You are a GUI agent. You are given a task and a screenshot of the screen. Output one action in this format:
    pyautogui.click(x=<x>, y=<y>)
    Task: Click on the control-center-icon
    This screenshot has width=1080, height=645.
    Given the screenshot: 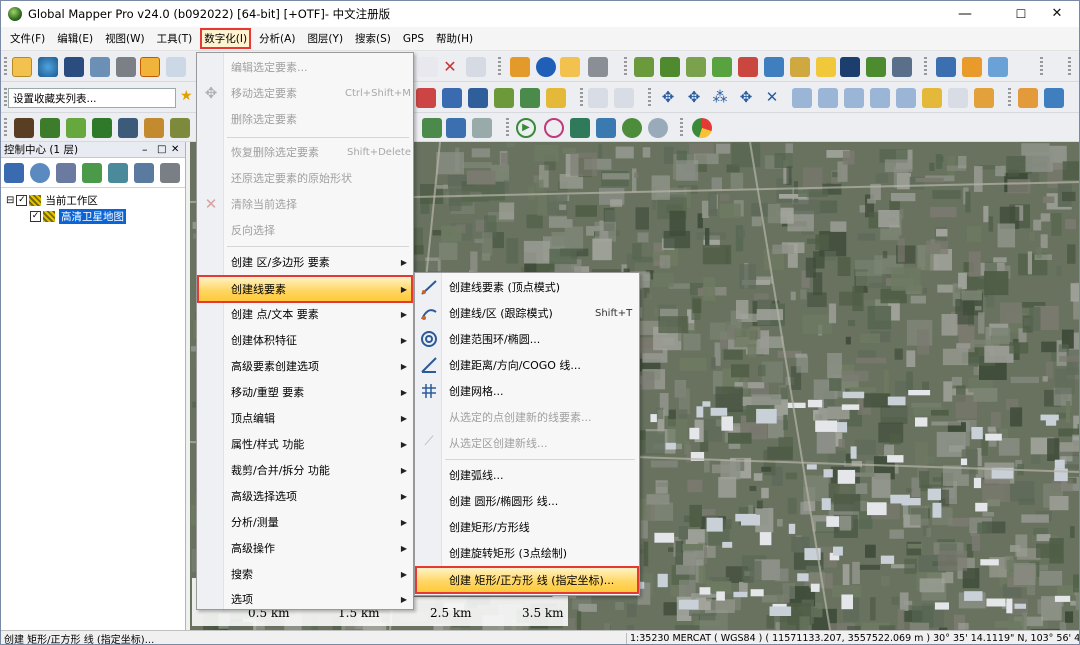 What is the action you would take?
    pyautogui.click(x=150, y=67)
    